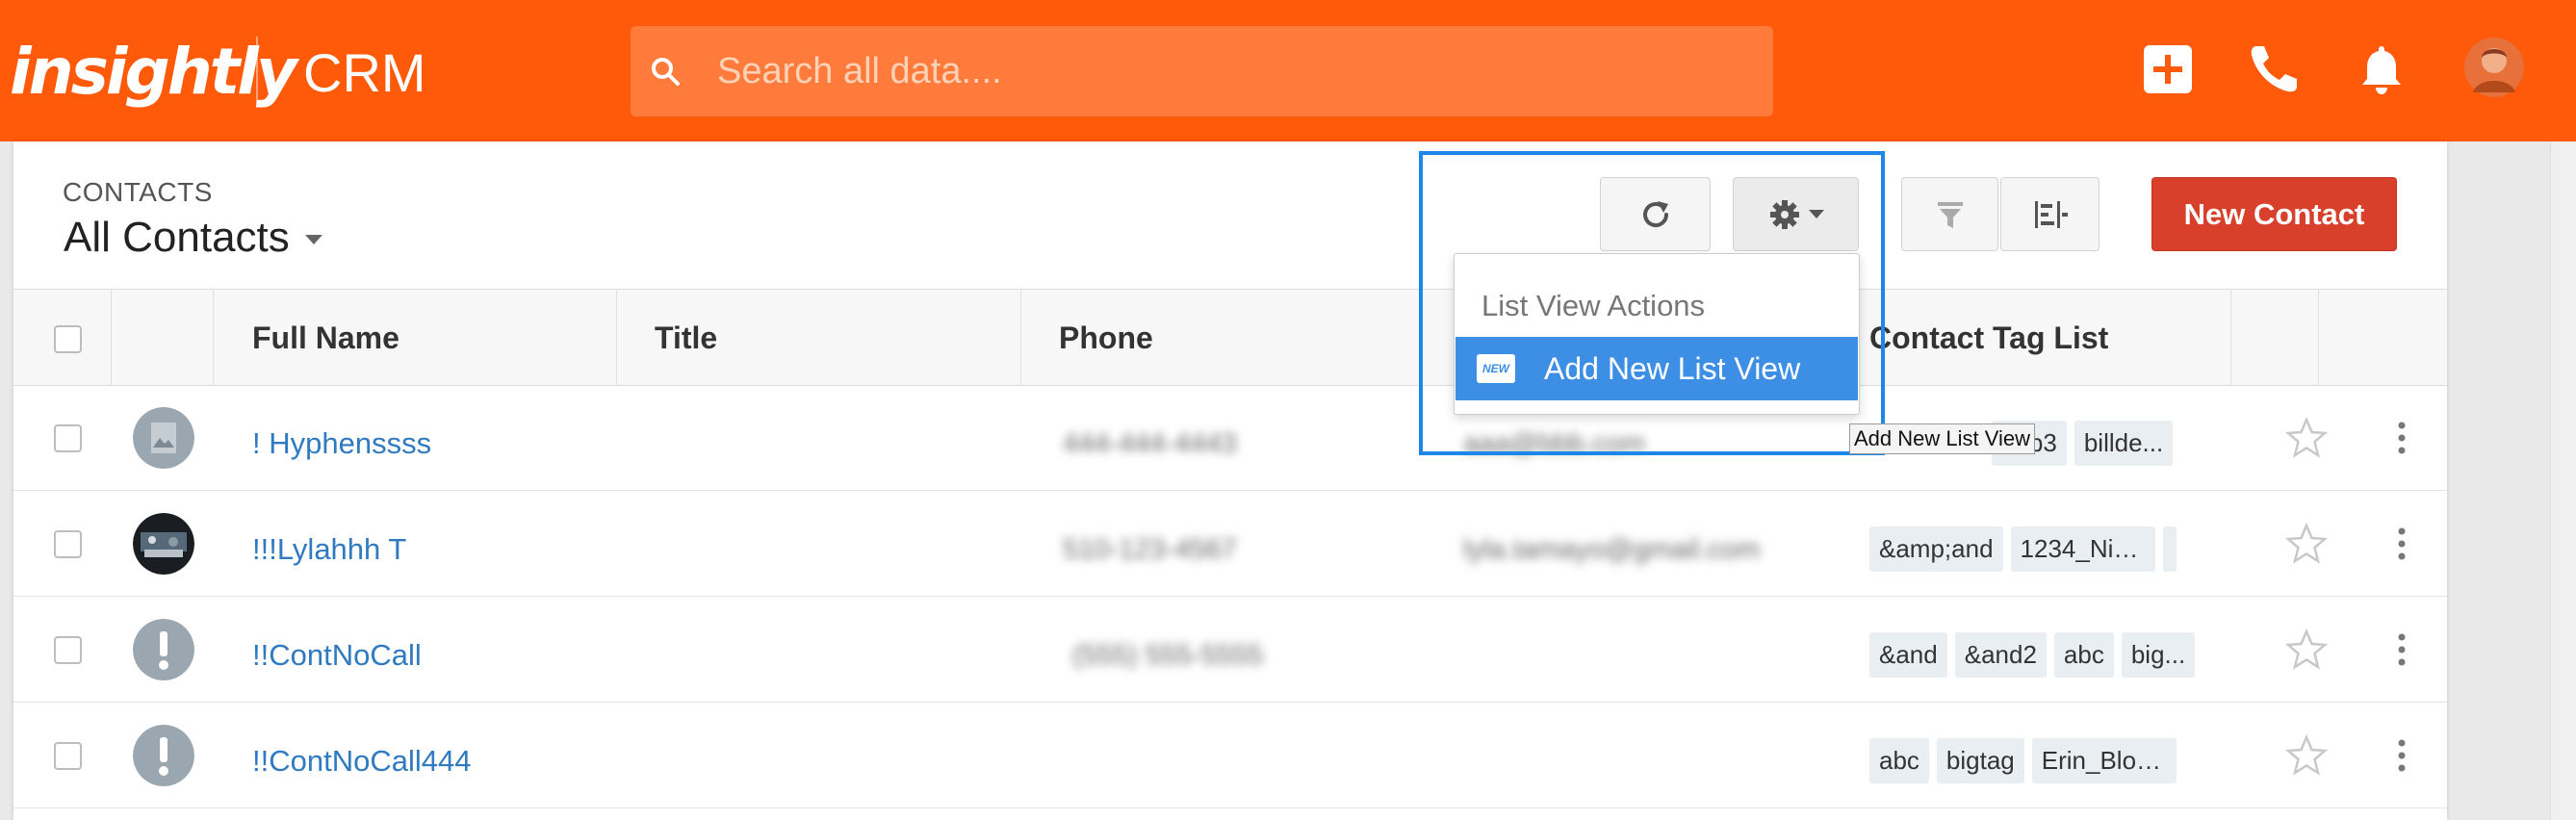 This screenshot has width=2576, height=820. What do you see at coordinates (1657, 334) in the screenshot?
I see `list-view-actions-menu: List View Actions NEW Add New List View` at bounding box center [1657, 334].